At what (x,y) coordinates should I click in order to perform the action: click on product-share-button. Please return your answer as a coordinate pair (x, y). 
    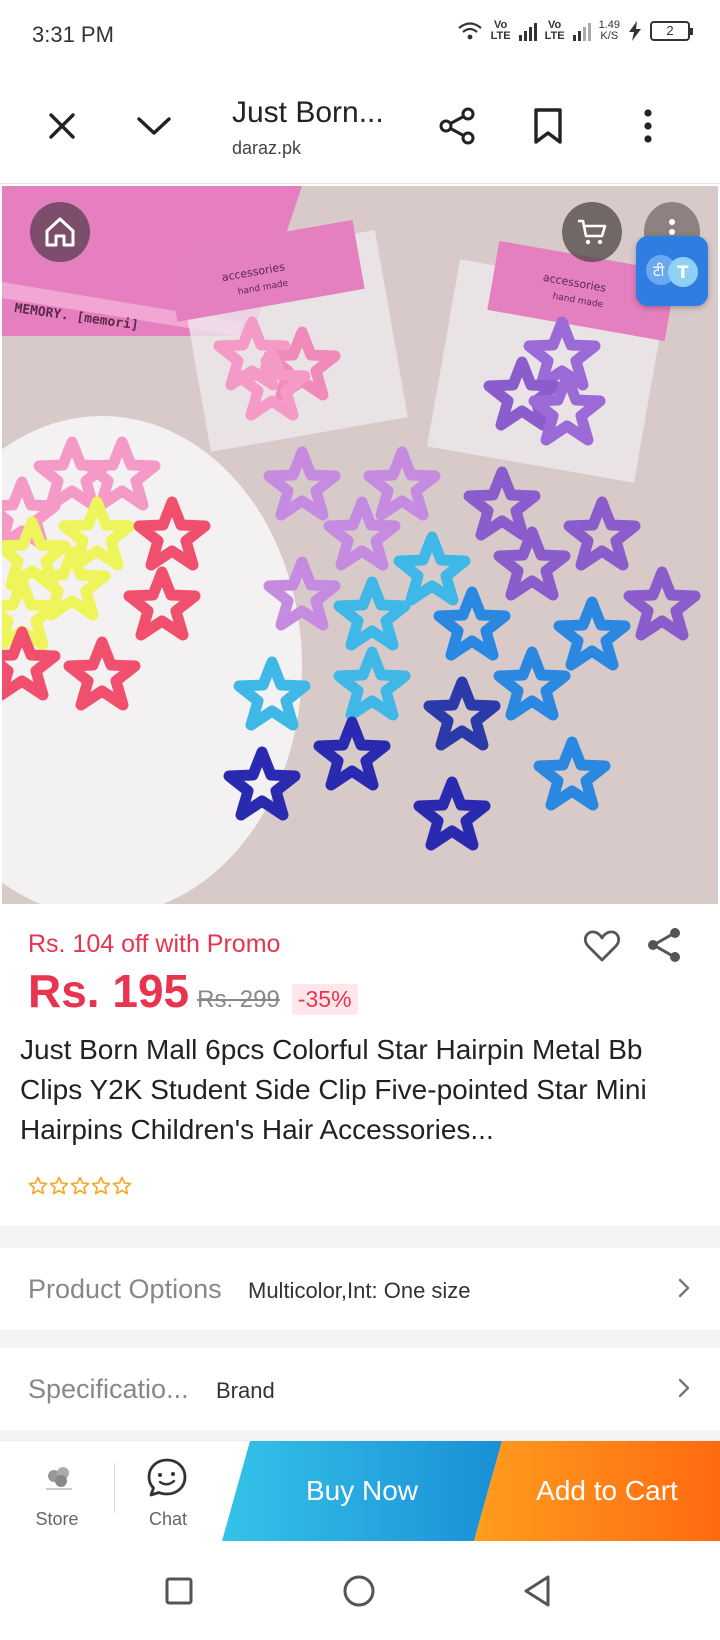
    Looking at the image, I should click on (665, 945).